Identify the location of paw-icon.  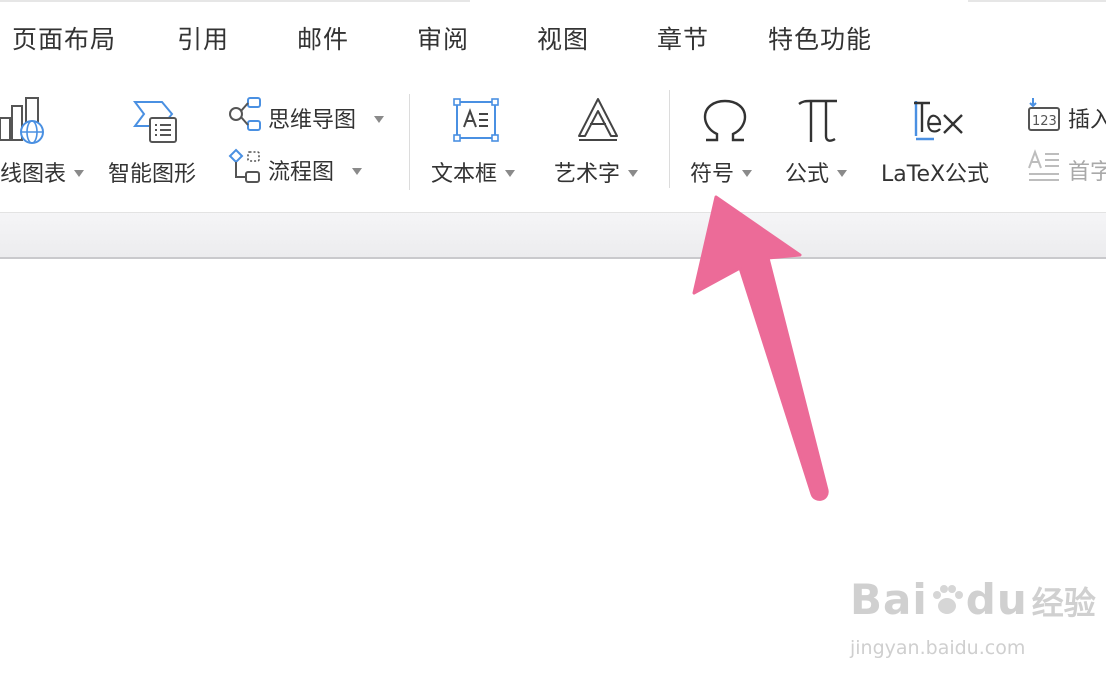
(947, 599).